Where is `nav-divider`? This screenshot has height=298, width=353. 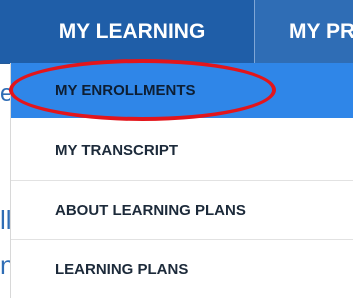 nav-divider is located at coordinates (254, 31).